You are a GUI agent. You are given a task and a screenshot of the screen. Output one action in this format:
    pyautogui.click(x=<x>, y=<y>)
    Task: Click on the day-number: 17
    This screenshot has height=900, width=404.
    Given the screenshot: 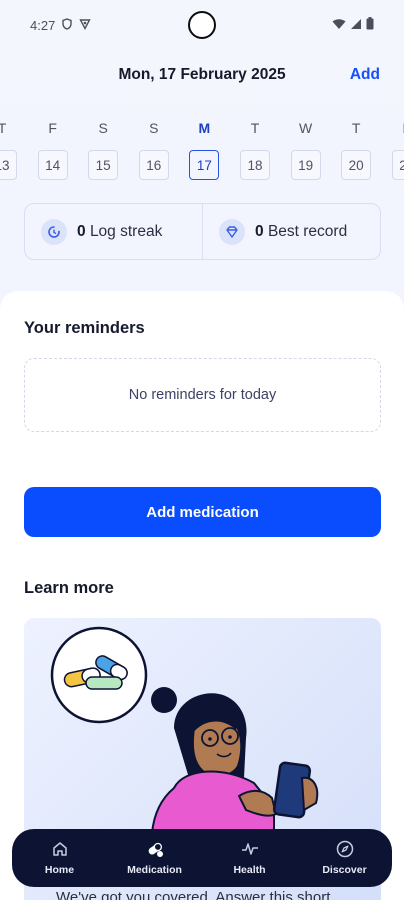 What is the action you would take?
    pyautogui.click(x=204, y=165)
    